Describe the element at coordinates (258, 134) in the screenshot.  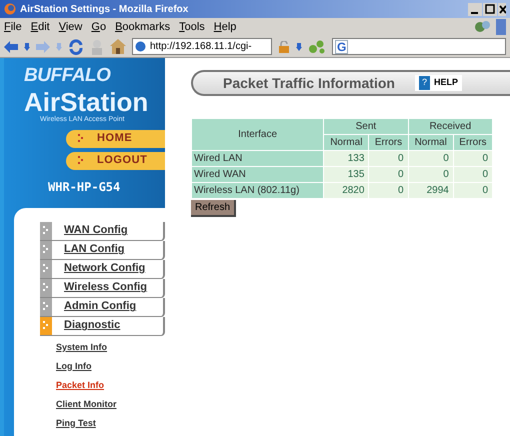
I see `table-header: Interface` at that location.